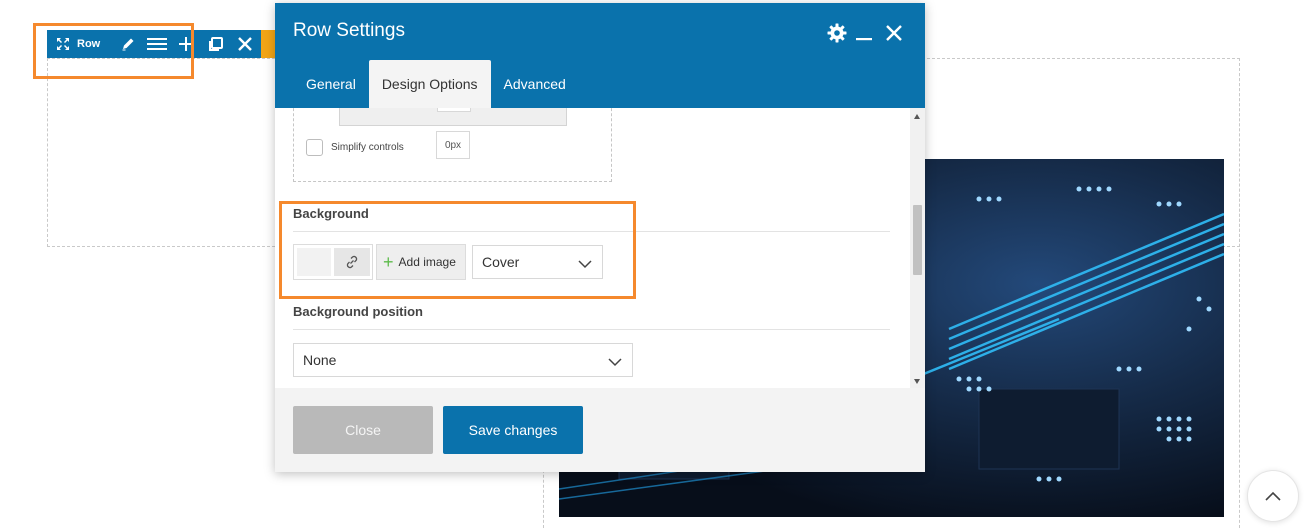 The image size is (1313, 528). Describe the element at coordinates (358, 311) in the screenshot. I see `background-position-label: Background position` at that location.